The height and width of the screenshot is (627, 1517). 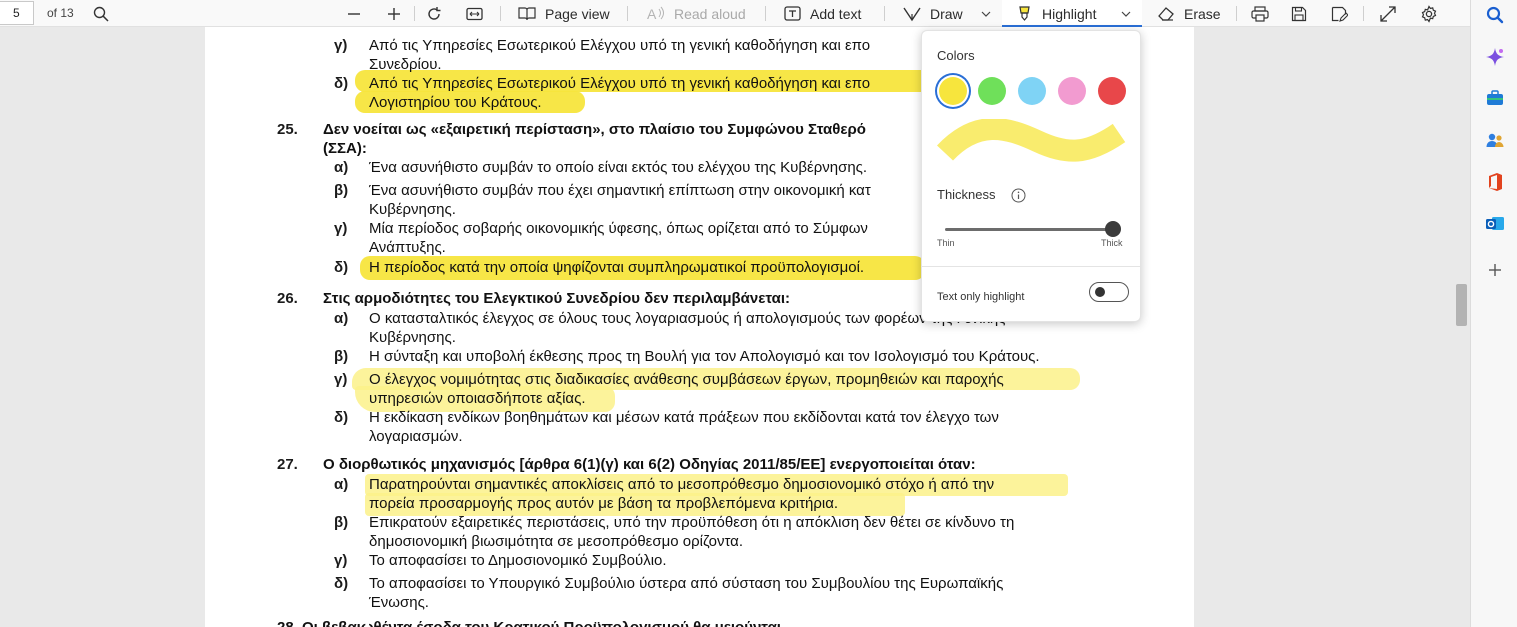 What do you see at coordinates (1495, 270) in the screenshot?
I see `add-plus-icon` at bounding box center [1495, 270].